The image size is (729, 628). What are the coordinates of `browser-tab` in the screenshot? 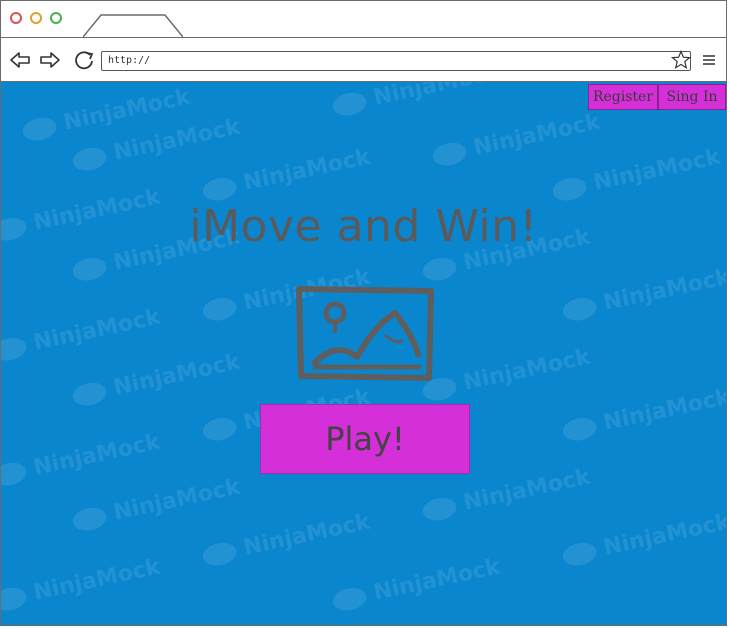 It's located at (133, 25).